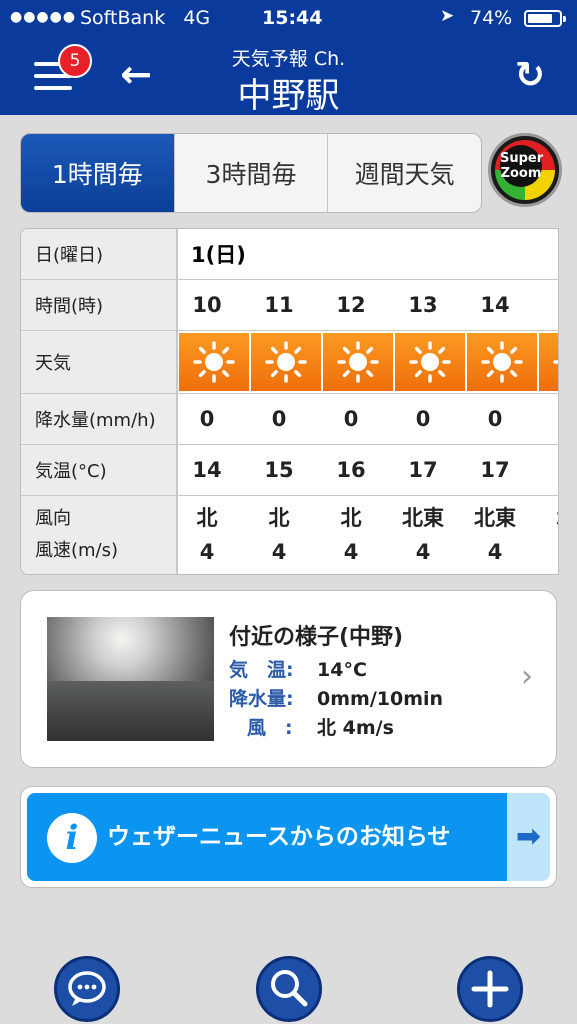  I want to click on notice-body: i ウェザーニュースからのお知らせ, so click(267, 837).